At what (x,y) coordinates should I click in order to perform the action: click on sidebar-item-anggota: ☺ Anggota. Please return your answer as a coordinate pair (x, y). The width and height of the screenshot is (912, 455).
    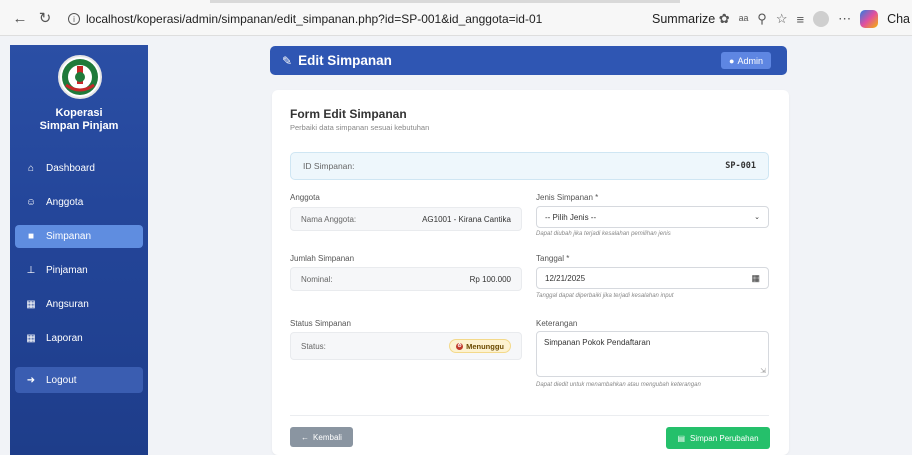
    Looking at the image, I should click on (79, 202).